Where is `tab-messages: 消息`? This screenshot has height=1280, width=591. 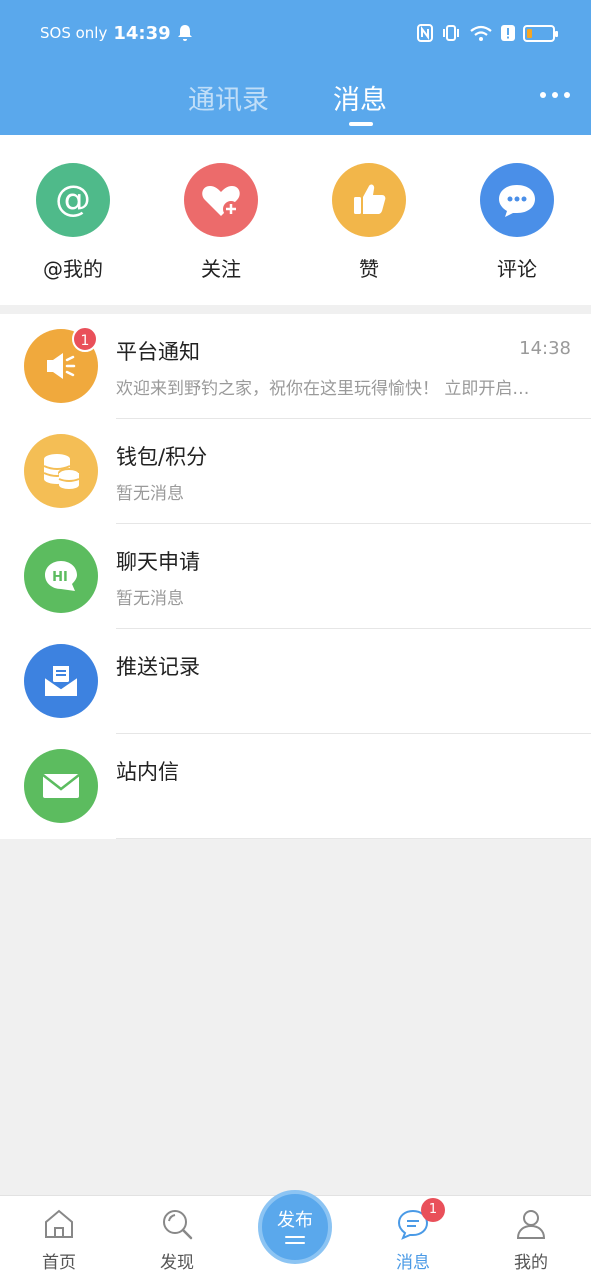 tab-messages: 消息 is located at coordinates (360, 97).